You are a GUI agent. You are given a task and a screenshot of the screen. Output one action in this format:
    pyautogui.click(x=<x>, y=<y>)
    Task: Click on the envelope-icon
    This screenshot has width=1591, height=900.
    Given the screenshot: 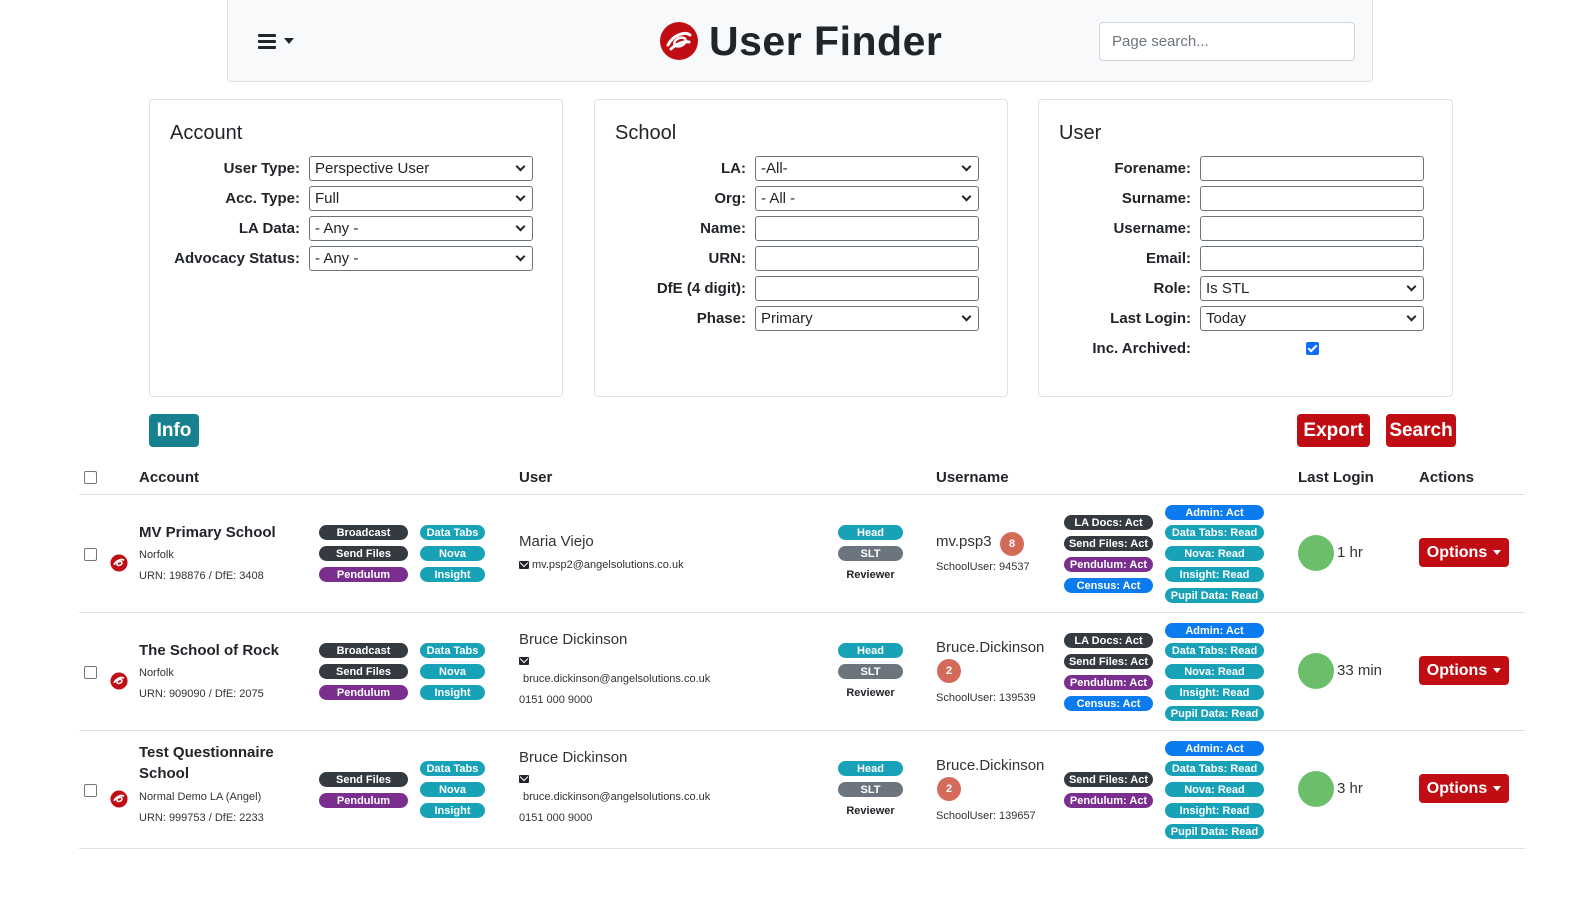 What is the action you would take?
    pyautogui.click(x=524, y=565)
    